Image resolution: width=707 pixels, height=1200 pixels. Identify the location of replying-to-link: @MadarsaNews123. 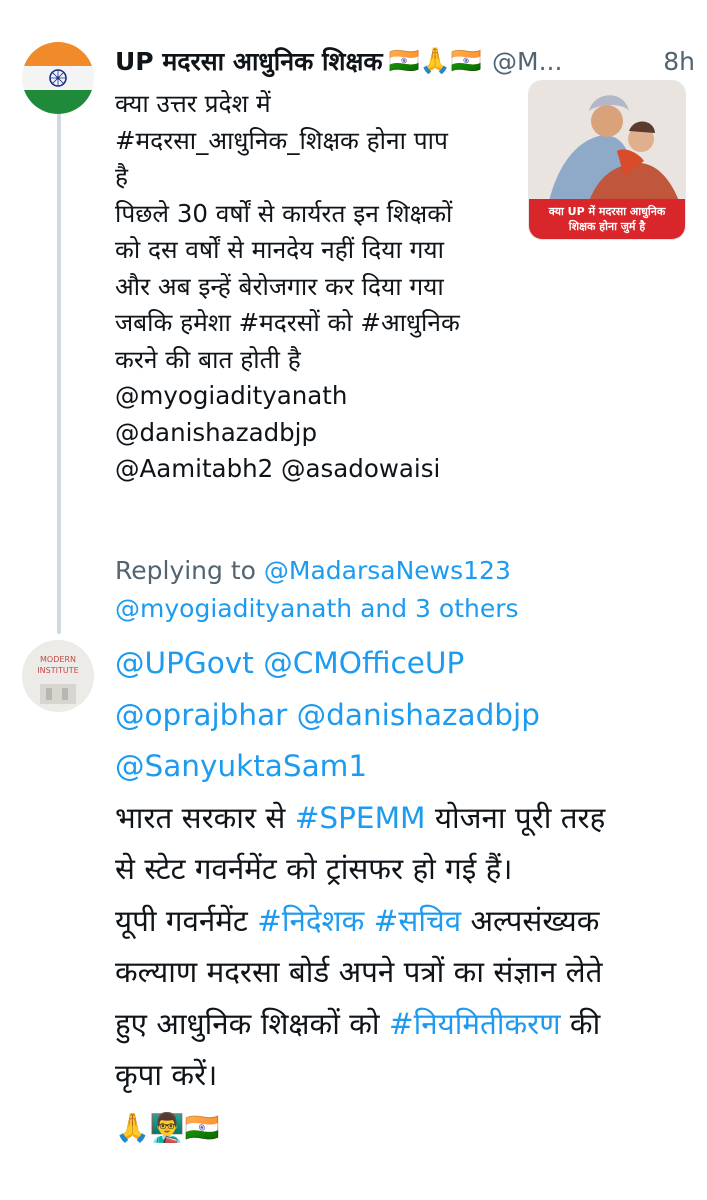
(387, 570).